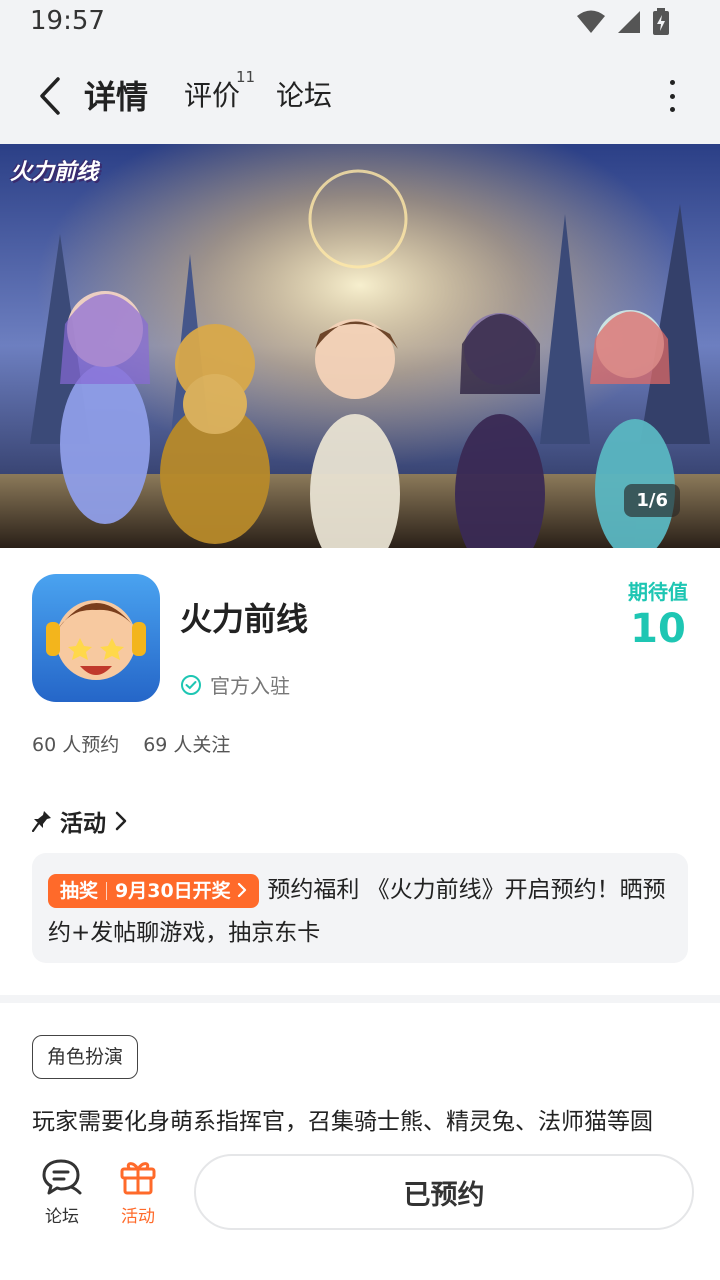  I want to click on genre-tag: 角色扮演, so click(85, 1057).